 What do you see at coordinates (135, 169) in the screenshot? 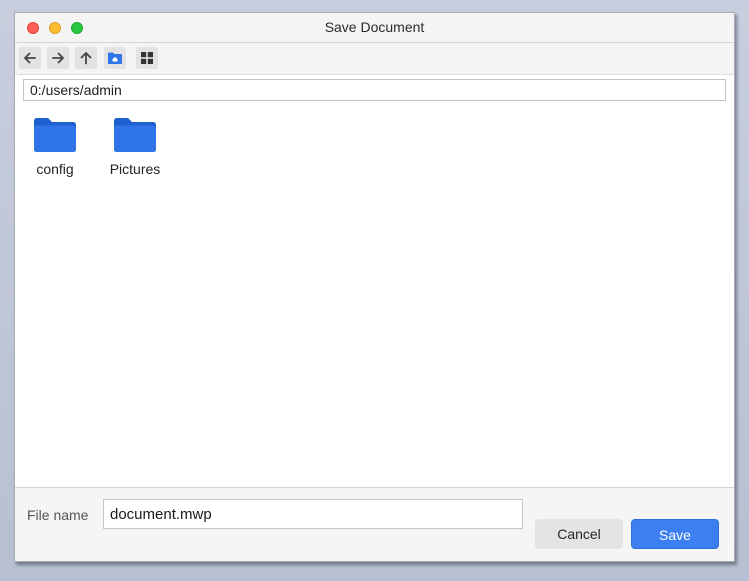
I see `folder-label: Pictures` at bounding box center [135, 169].